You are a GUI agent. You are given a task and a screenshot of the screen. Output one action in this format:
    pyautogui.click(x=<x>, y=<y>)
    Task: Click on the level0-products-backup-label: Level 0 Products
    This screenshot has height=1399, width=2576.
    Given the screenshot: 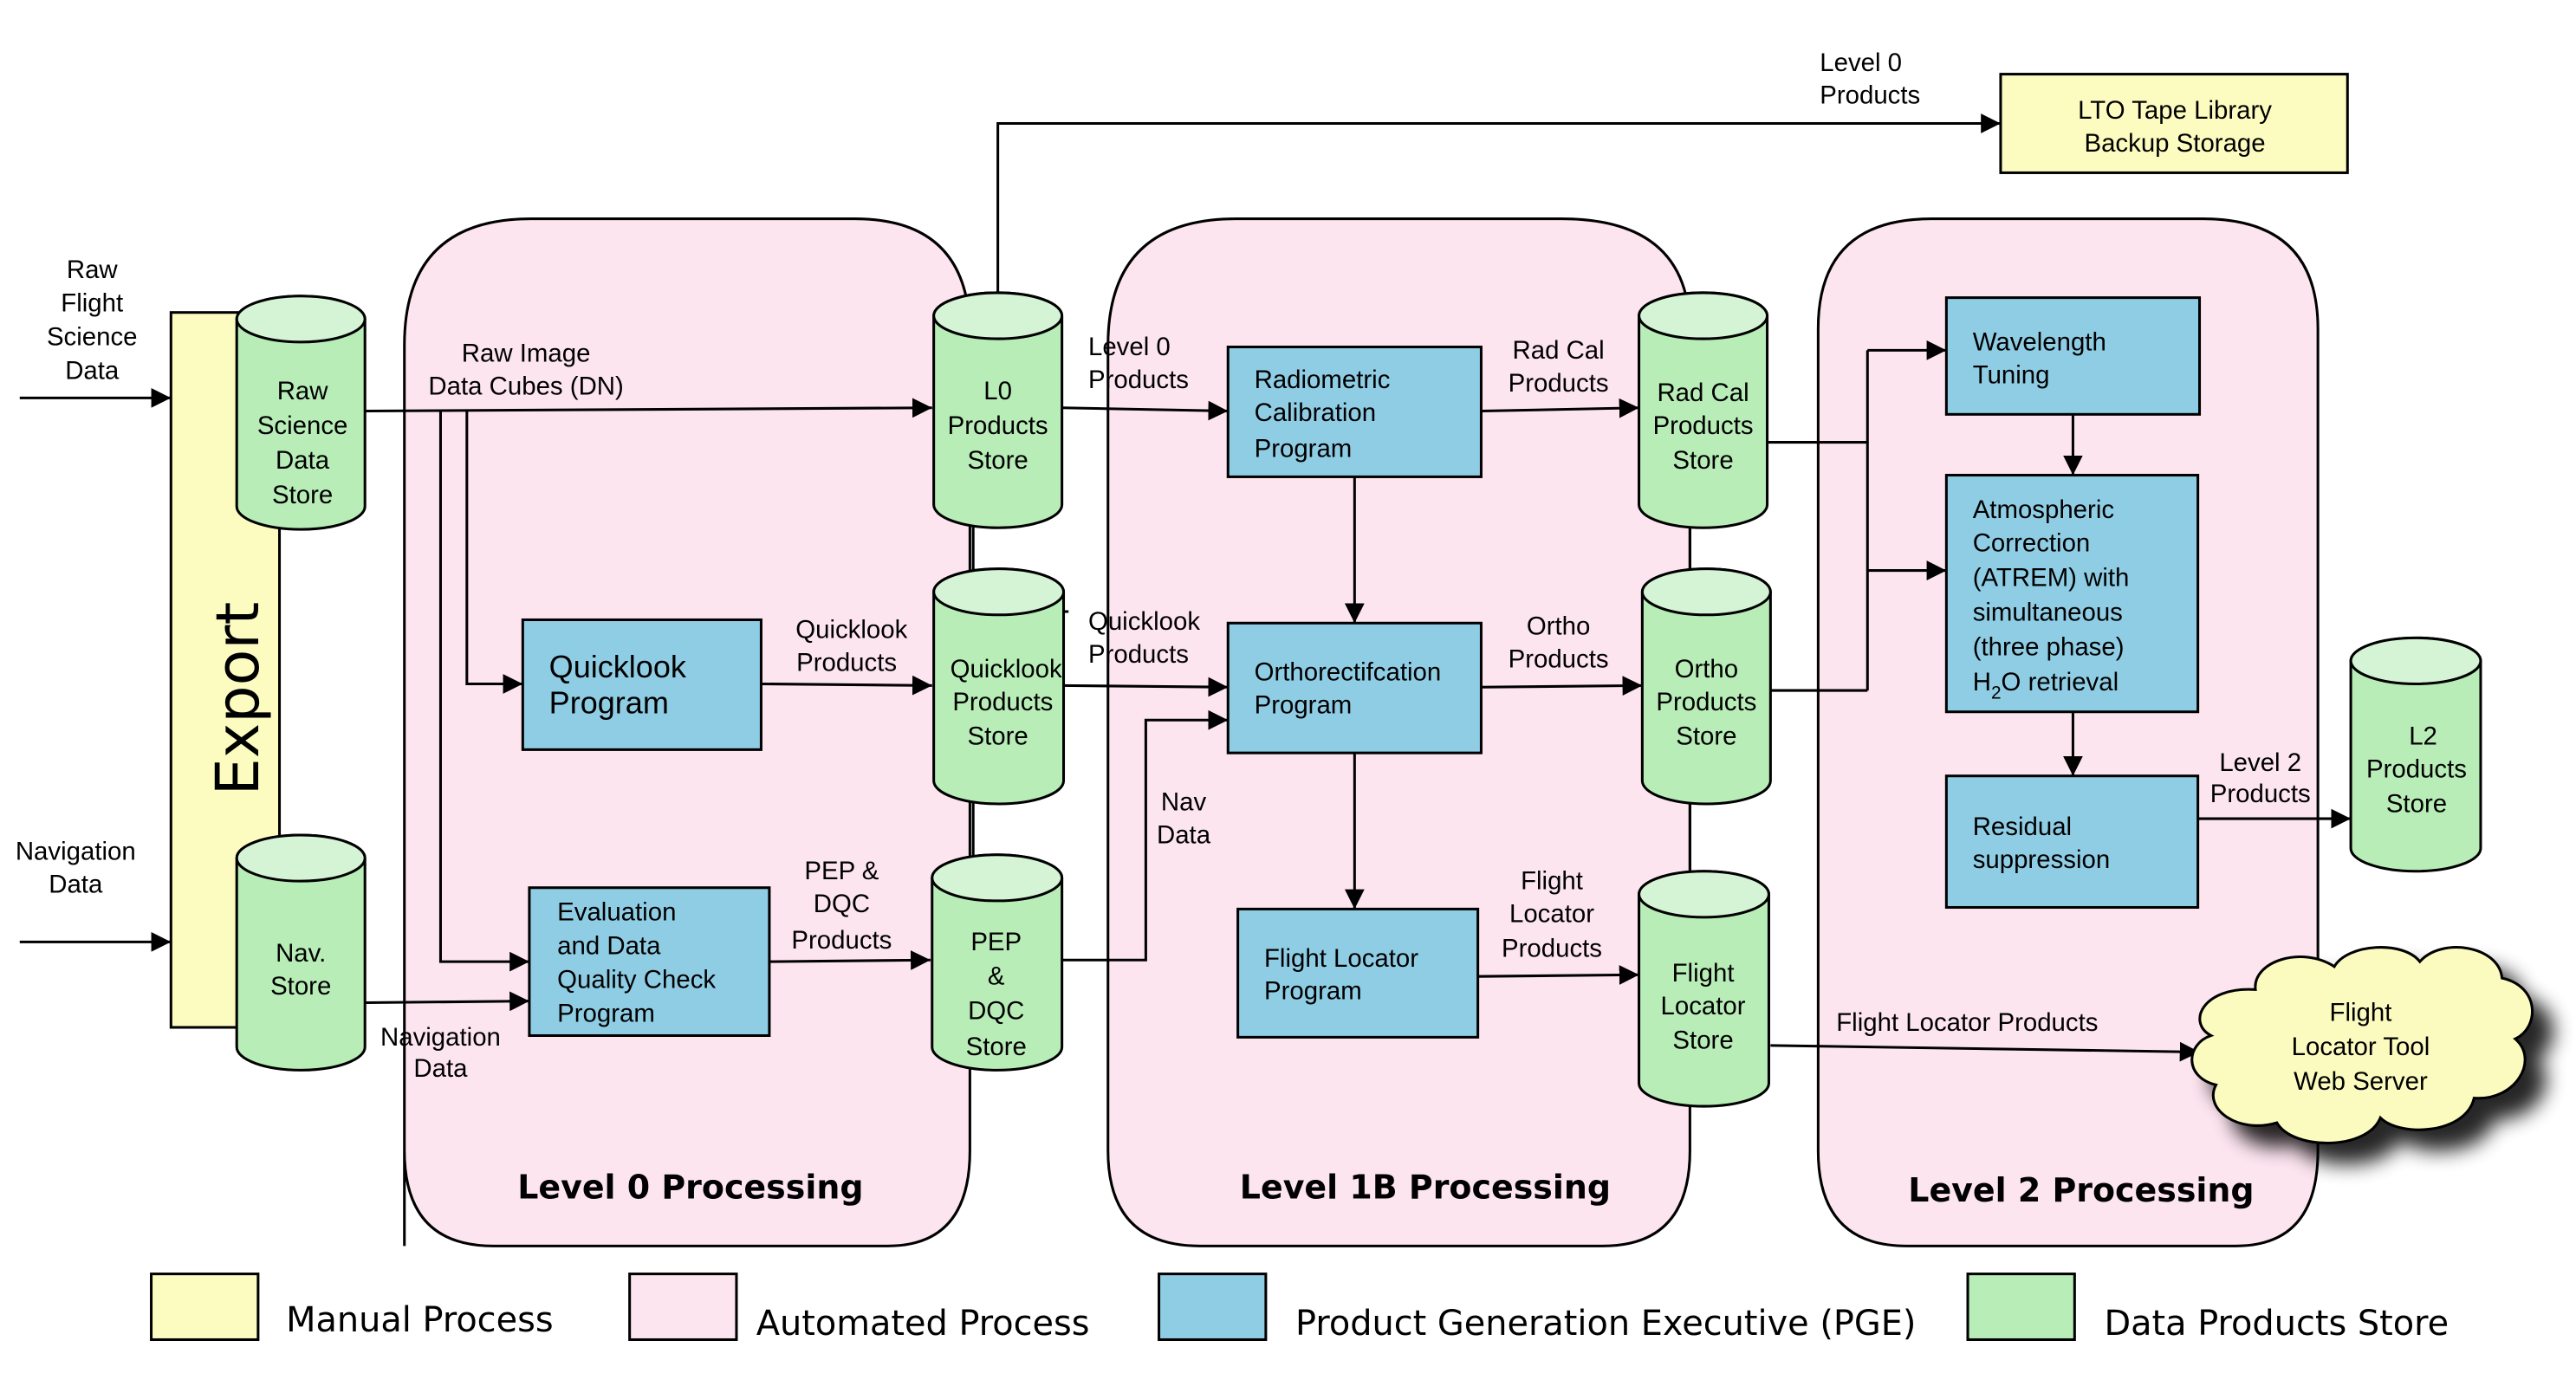 What is the action you would take?
    pyautogui.click(x=1870, y=79)
    